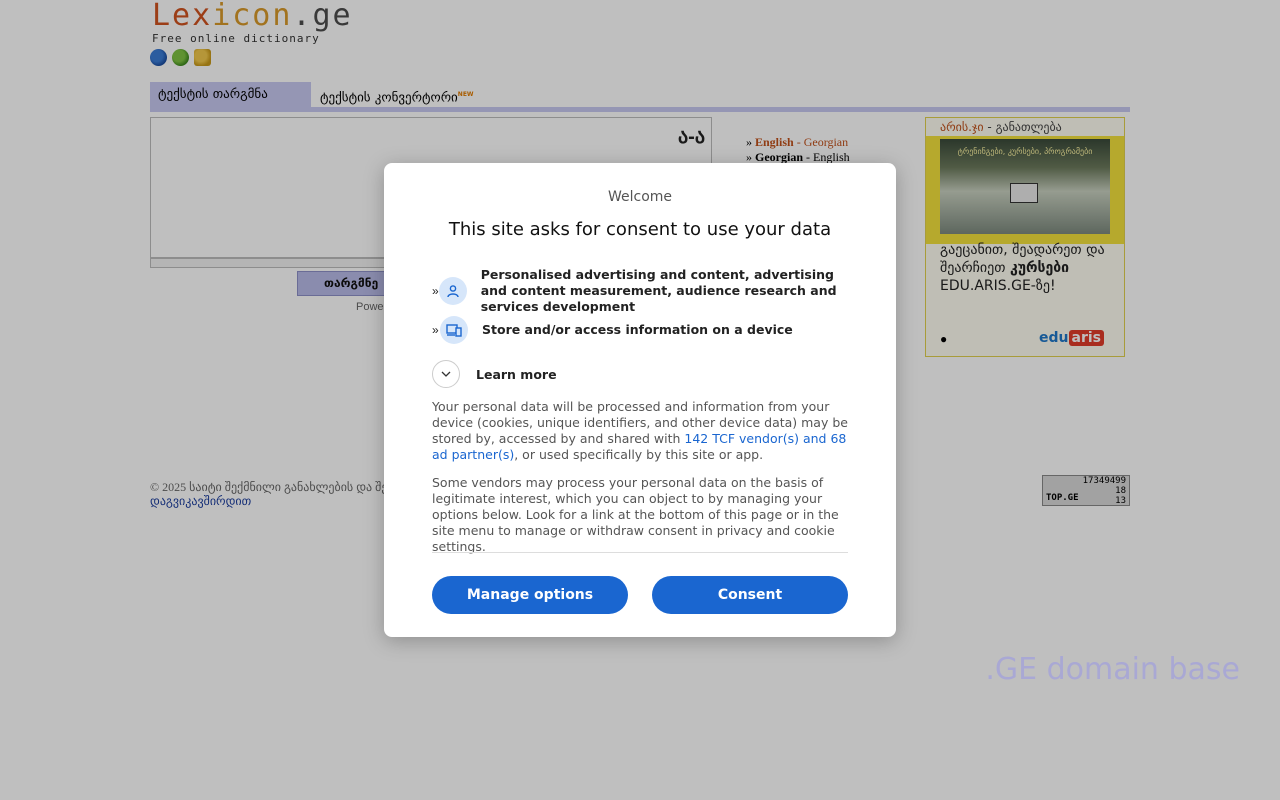 The height and width of the screenshot is (800, 1280). What do you see at coordinates (1112, 669) in the screenshot?
I see `domain-watermark: .GE domain base` at bounding box center [1112, 669].